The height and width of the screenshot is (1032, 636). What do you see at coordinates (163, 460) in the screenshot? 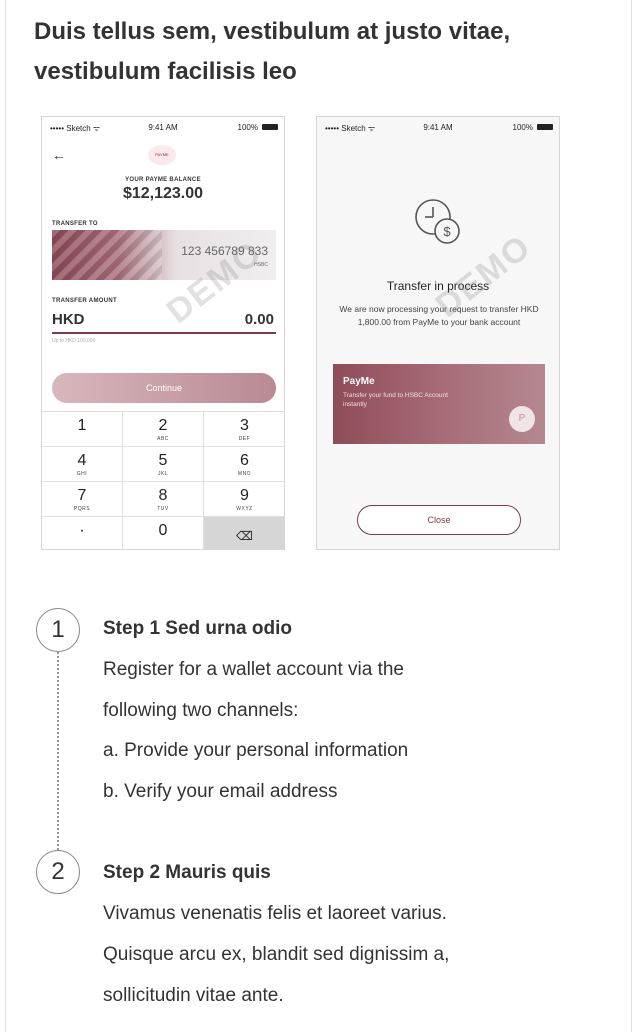
I see `key-digit: 5` at bounding box center [163, 460].